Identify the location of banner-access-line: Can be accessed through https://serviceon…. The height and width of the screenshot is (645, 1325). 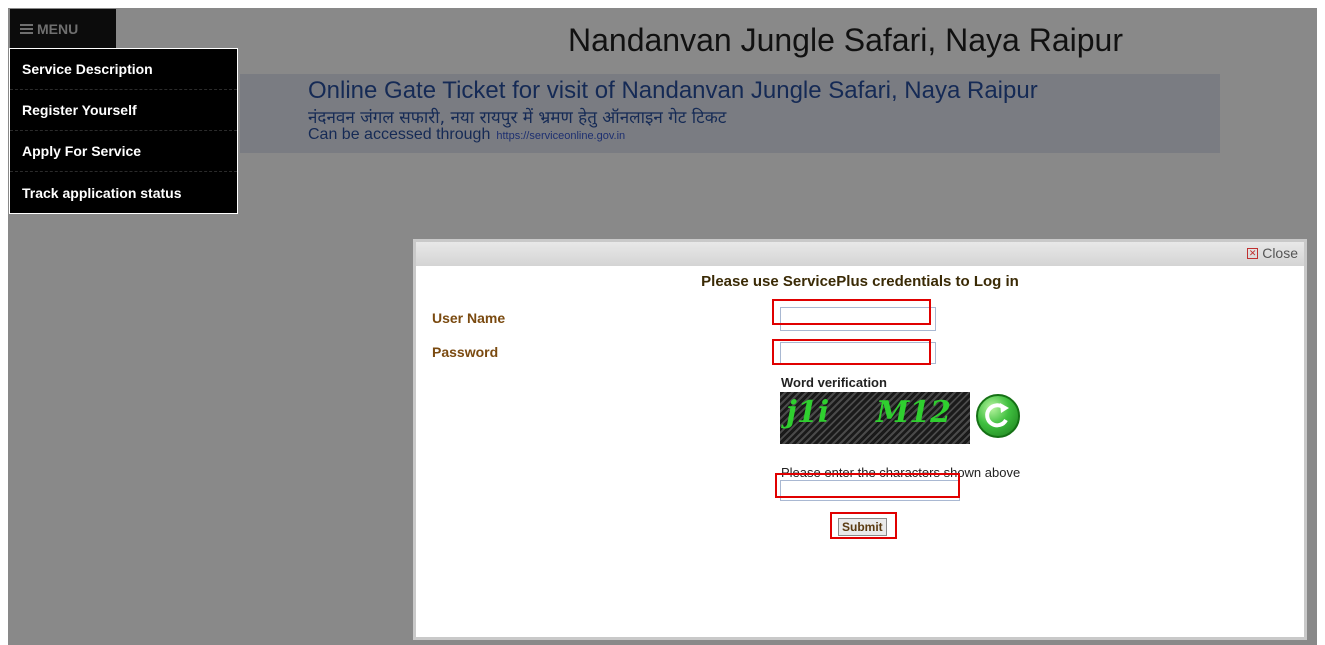
(466, 135).